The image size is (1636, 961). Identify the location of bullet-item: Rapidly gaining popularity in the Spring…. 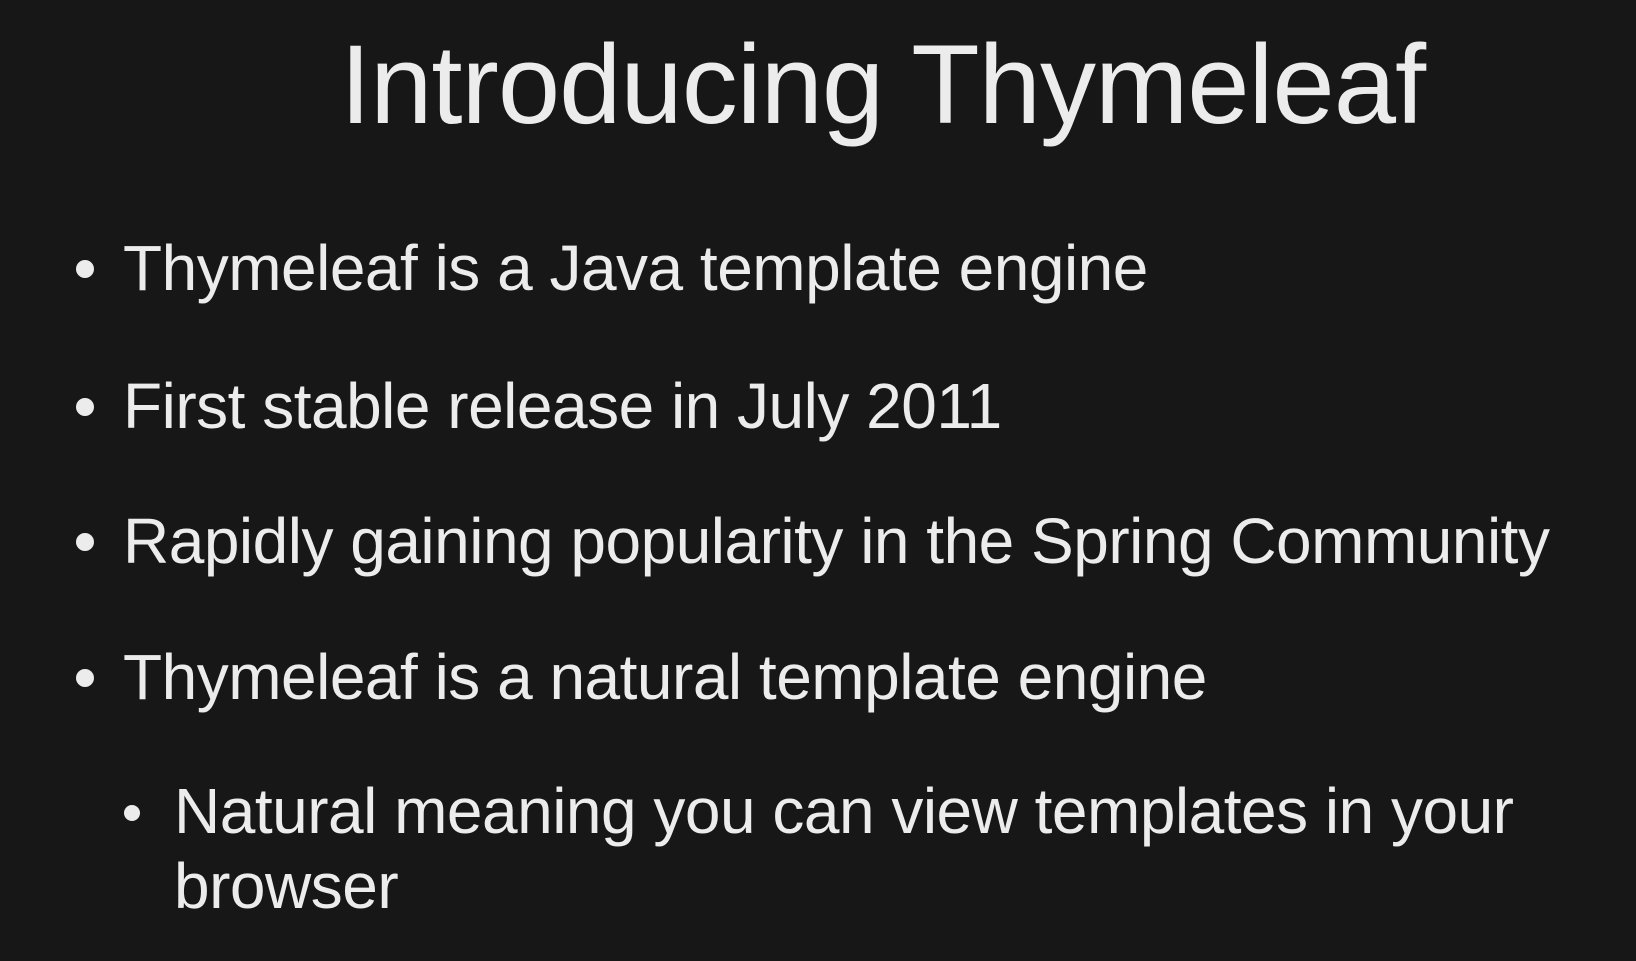
(836, 541).